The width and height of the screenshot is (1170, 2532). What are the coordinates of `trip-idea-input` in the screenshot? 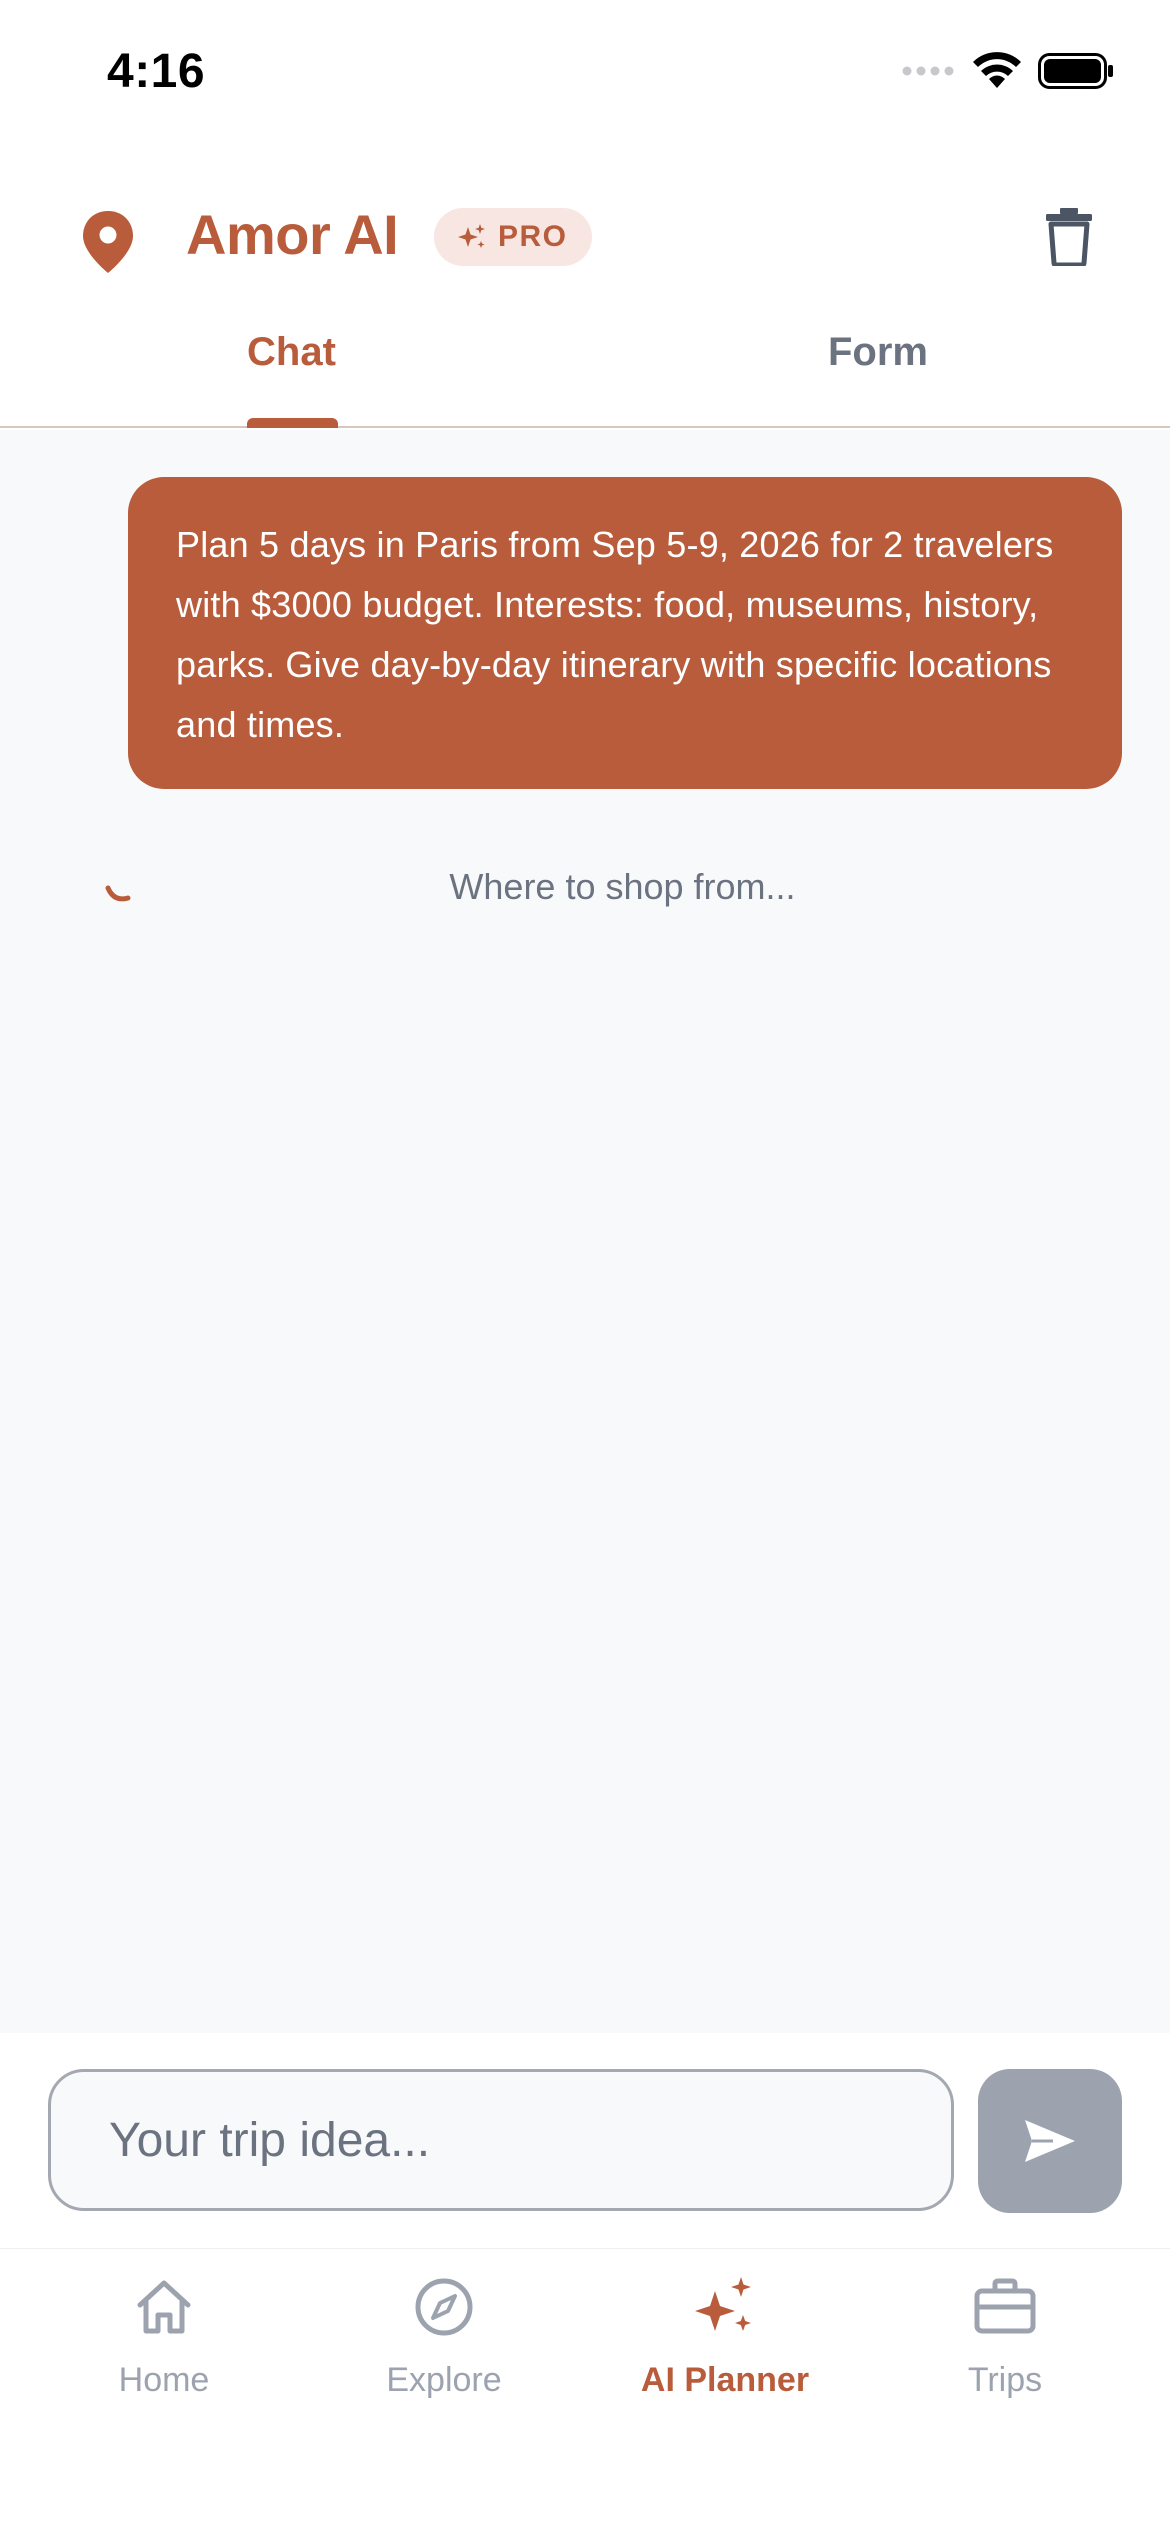 It's located at (501, 2140).